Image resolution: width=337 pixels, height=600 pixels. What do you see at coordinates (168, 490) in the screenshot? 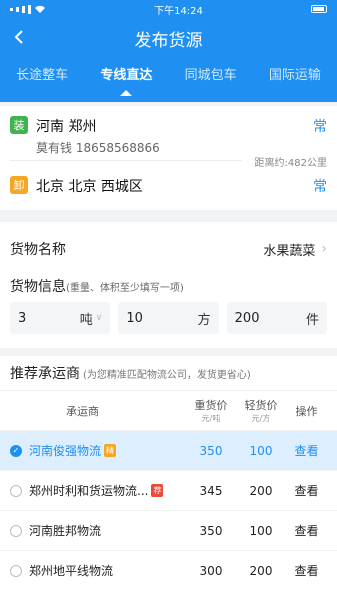
I see `table-row: 郑州时利和货运物流... 荐 345 200 查看` at bounding box center [168, 490].